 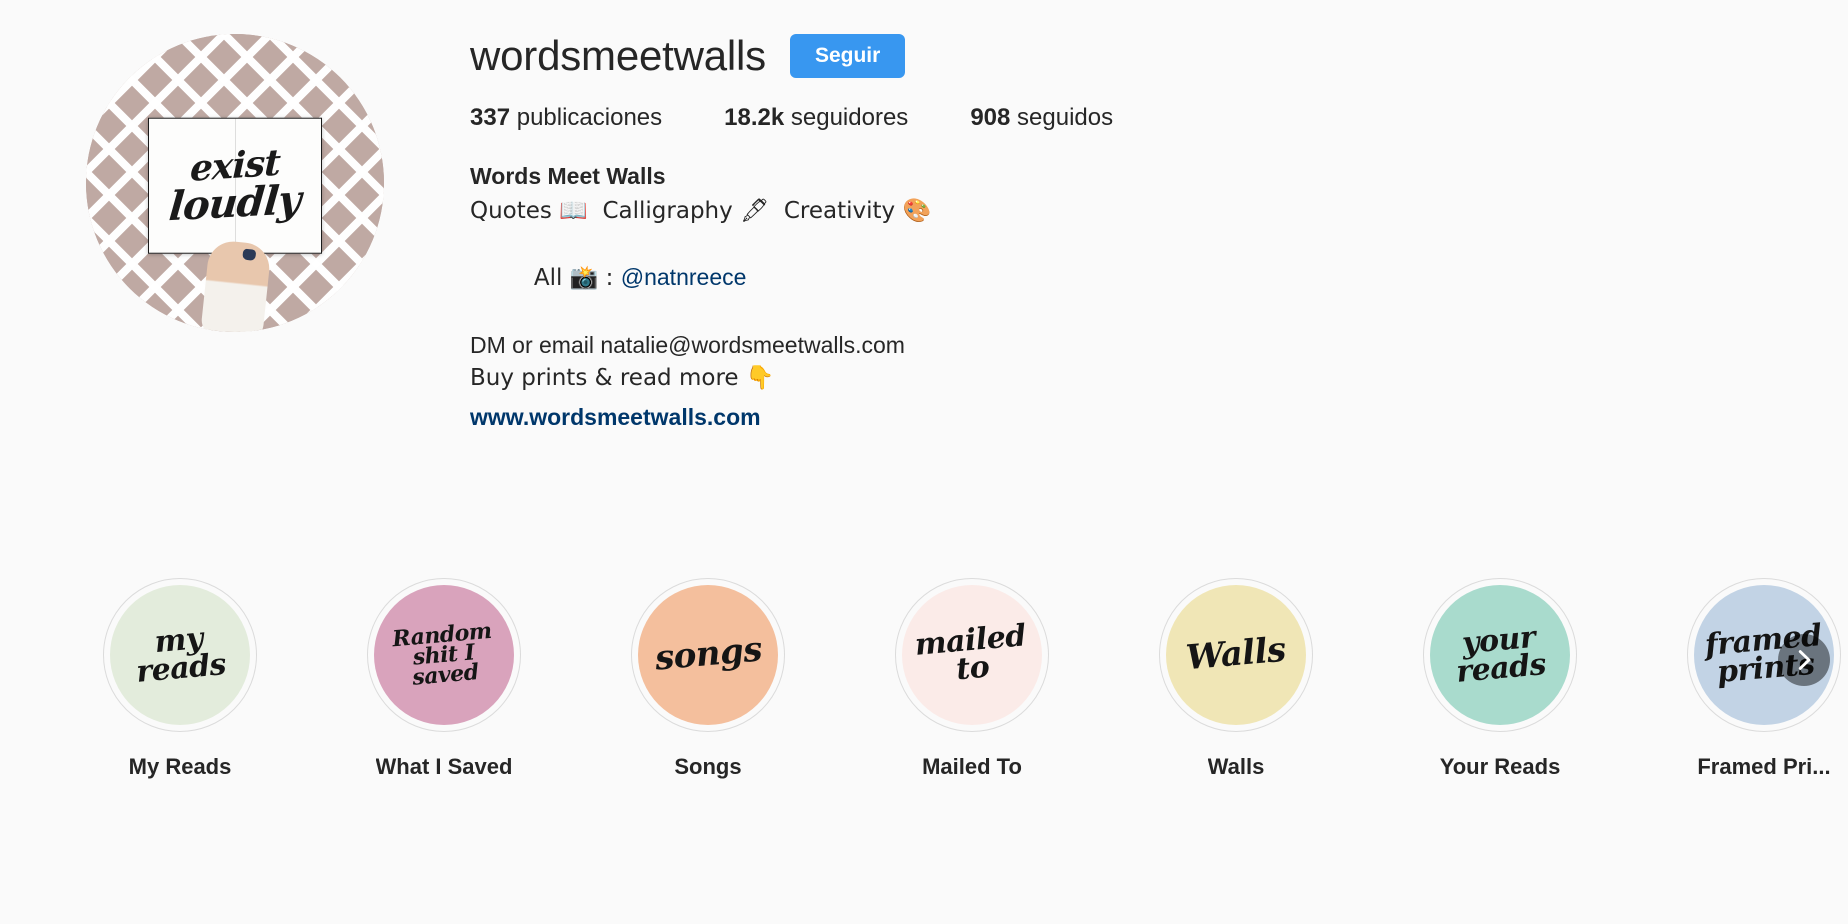 I want to click on follow-button: Seguir, so click(x=847, y=56).